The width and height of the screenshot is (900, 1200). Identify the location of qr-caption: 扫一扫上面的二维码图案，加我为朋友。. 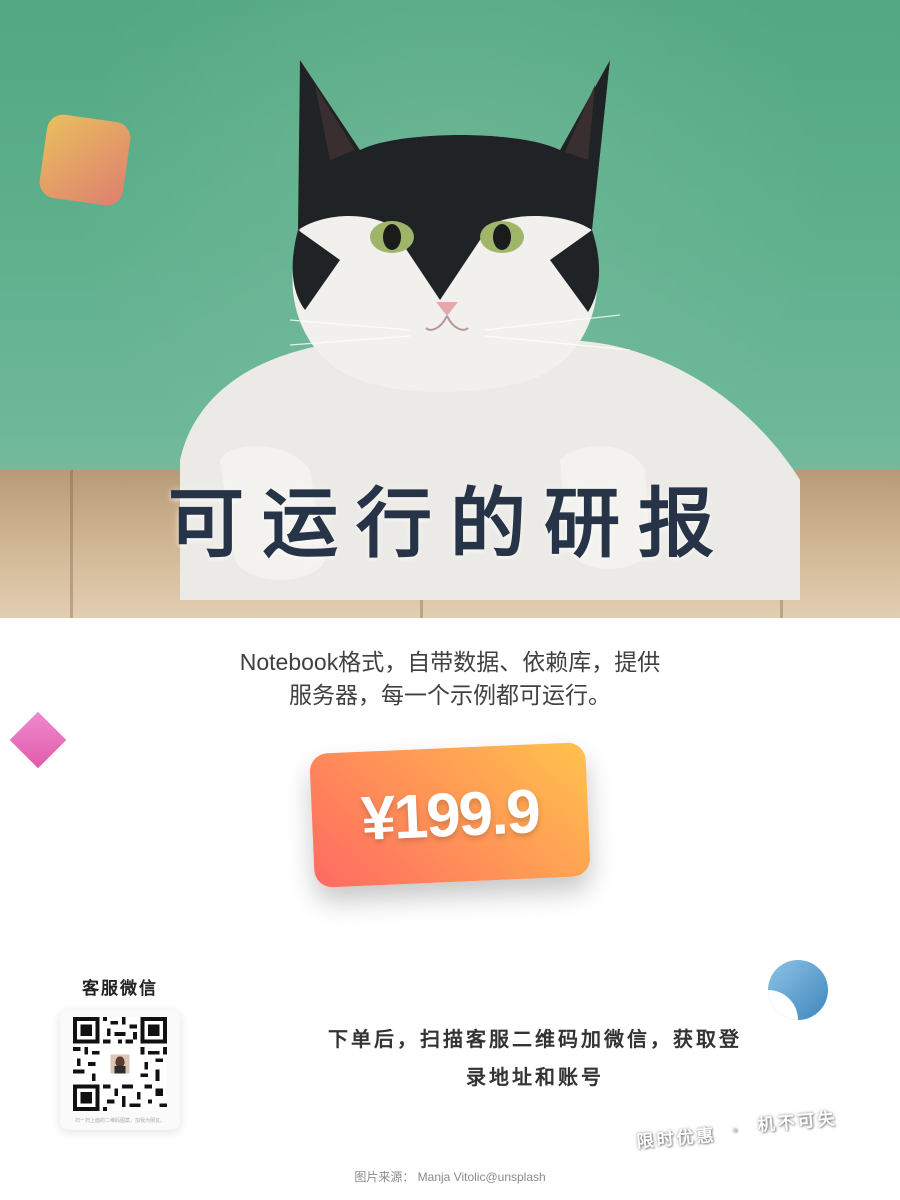
(119, 1121).